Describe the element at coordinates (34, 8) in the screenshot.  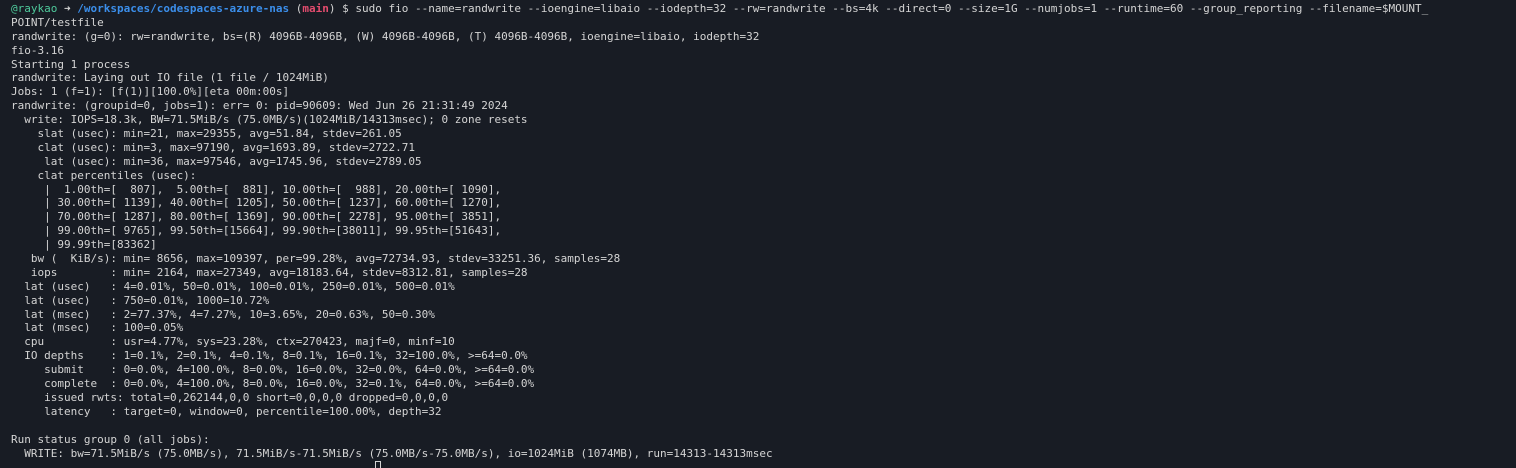
I see `prompt-user: @raykao` at that location.